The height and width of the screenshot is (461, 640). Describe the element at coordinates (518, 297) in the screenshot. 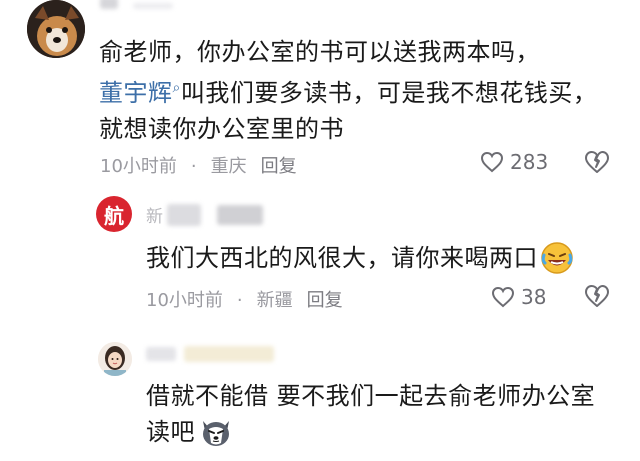

I see `like-button: 38` at that location.